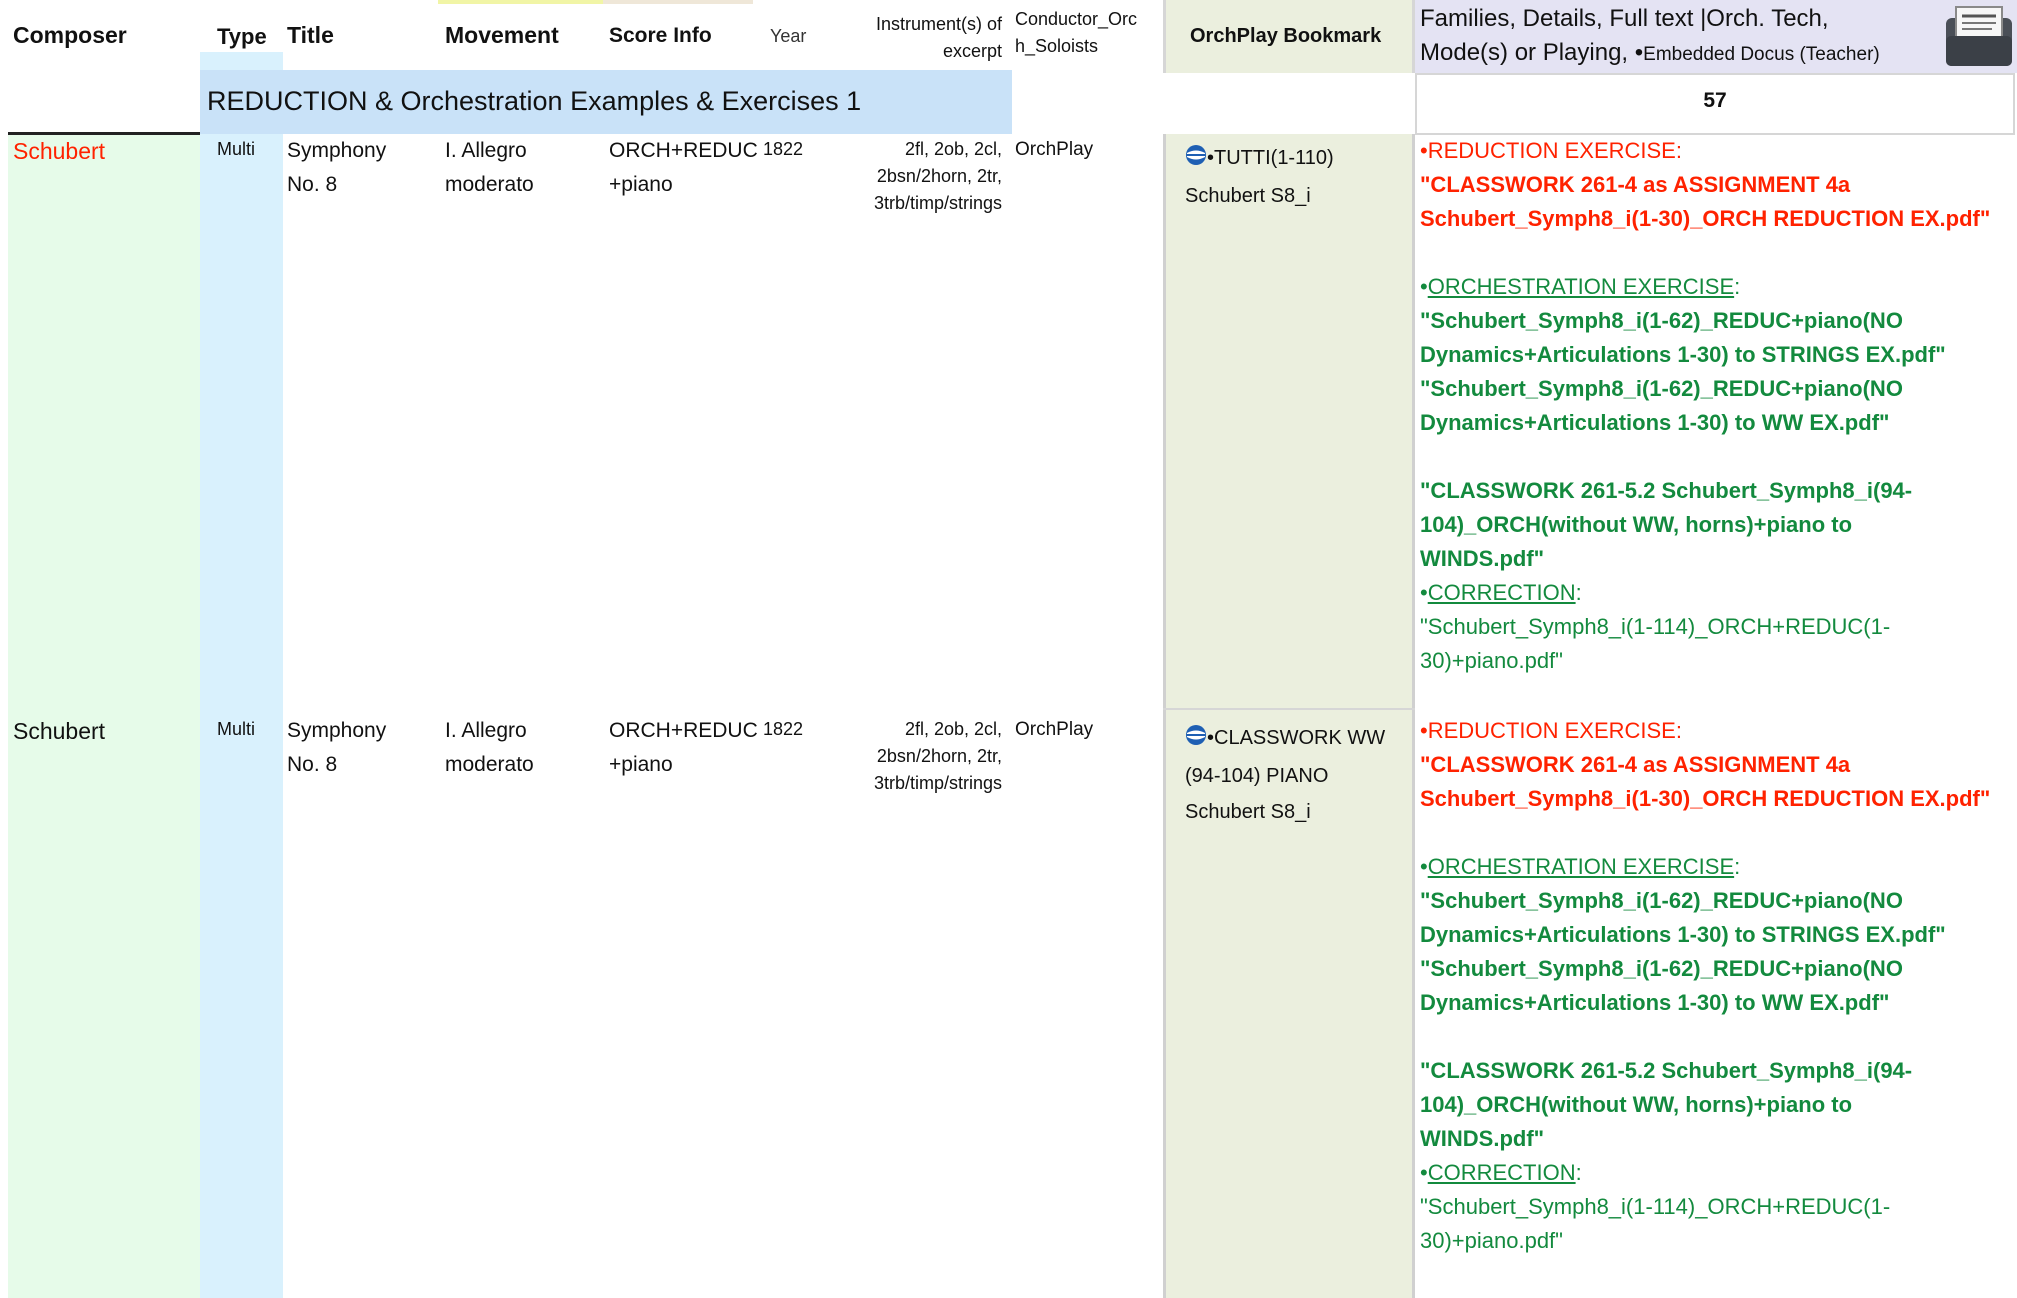 Image resolution: width=2017 pixels, height=1298 pixels. I want to click on header-instruments-line2: excerpt, so click(972, 51).